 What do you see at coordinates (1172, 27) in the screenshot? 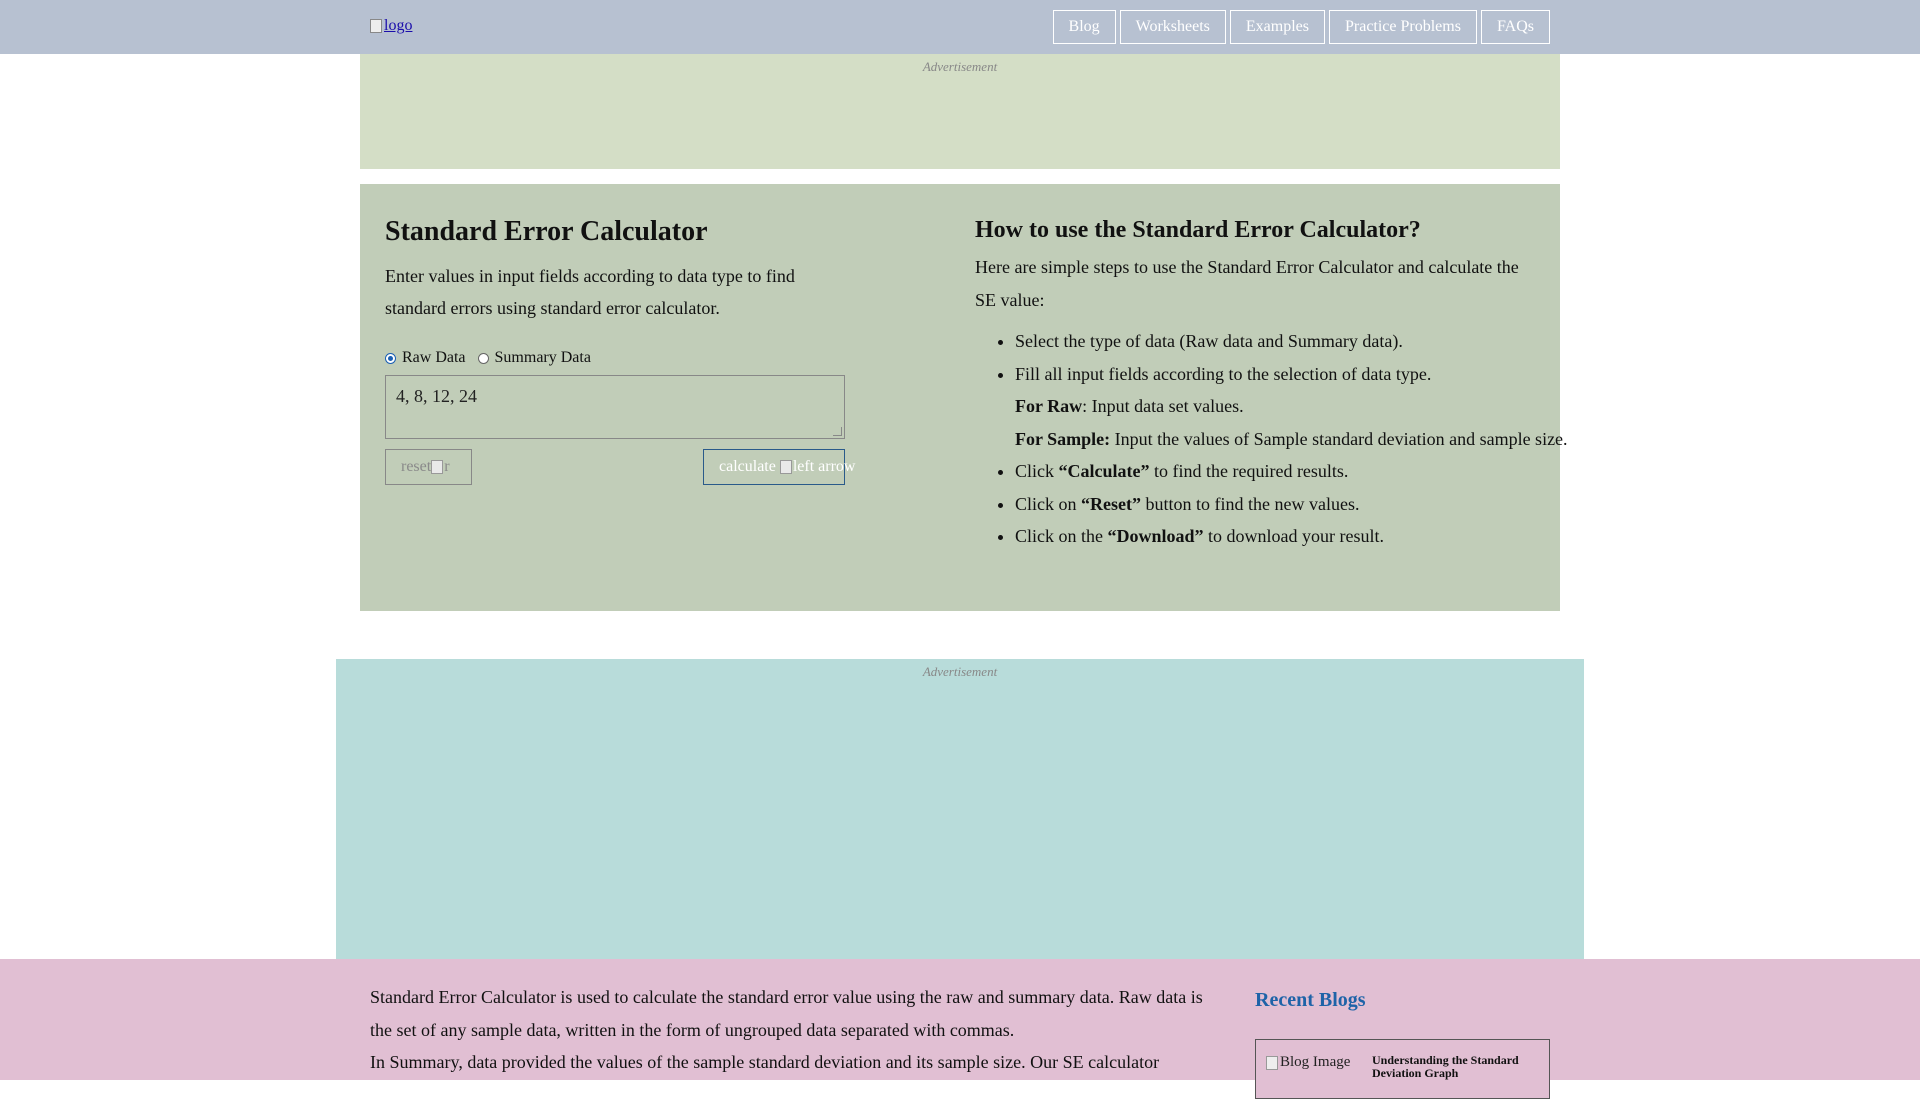
I see `nav-worksheets: Worksheets` at bounding box center [1172, 27].